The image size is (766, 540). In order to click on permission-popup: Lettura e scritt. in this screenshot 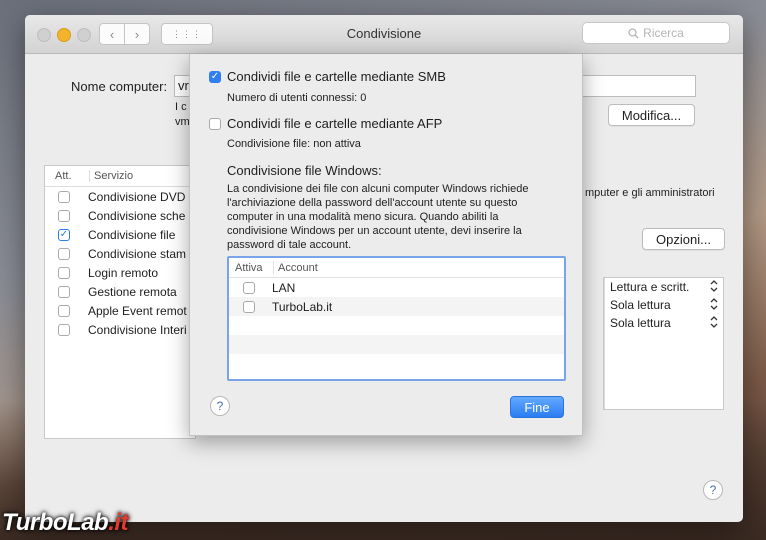, I will do `click(664, 287)`.